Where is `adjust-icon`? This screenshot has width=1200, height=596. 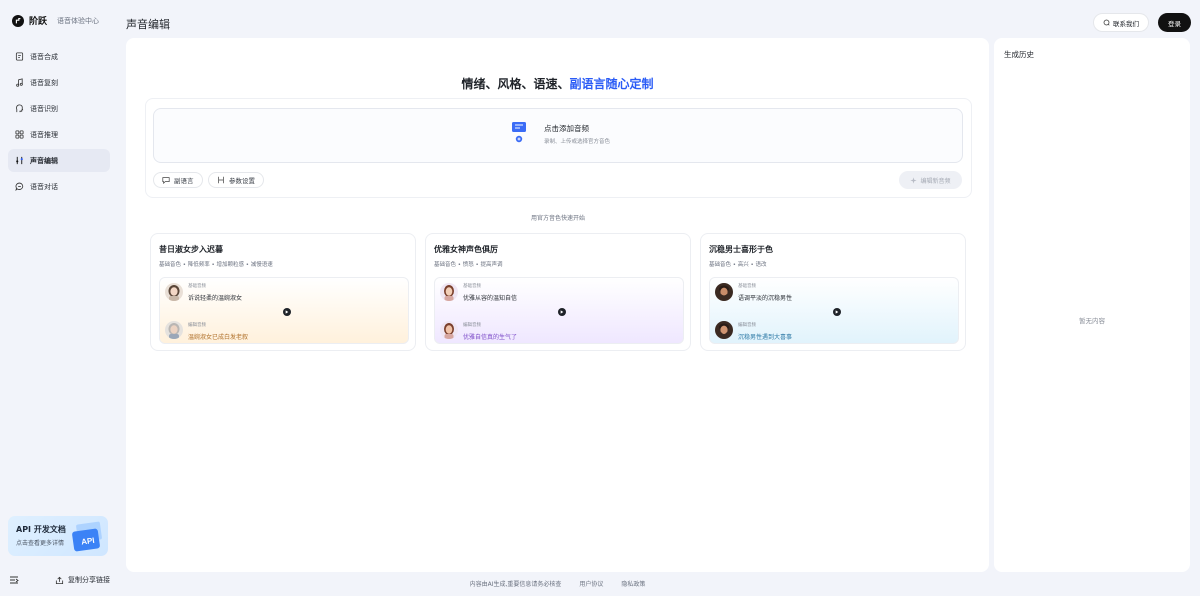 adjust-icon is located at coordinates (221, 180).